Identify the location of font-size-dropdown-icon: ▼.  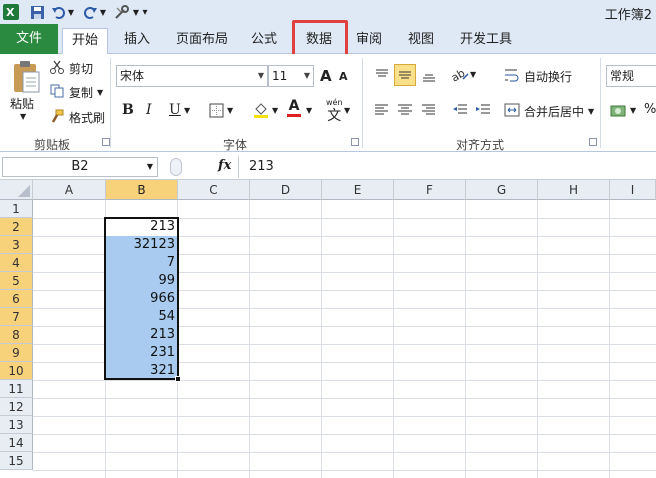
(306, 75).